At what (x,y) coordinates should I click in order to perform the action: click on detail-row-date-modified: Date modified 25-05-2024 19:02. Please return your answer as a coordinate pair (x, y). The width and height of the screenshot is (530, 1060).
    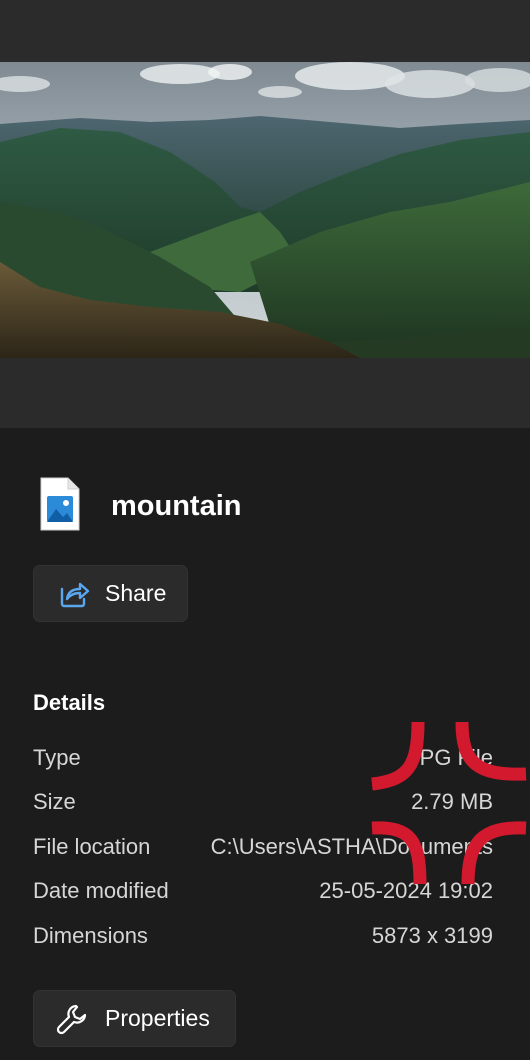
    Looking at the image, I should click on (263, 893).